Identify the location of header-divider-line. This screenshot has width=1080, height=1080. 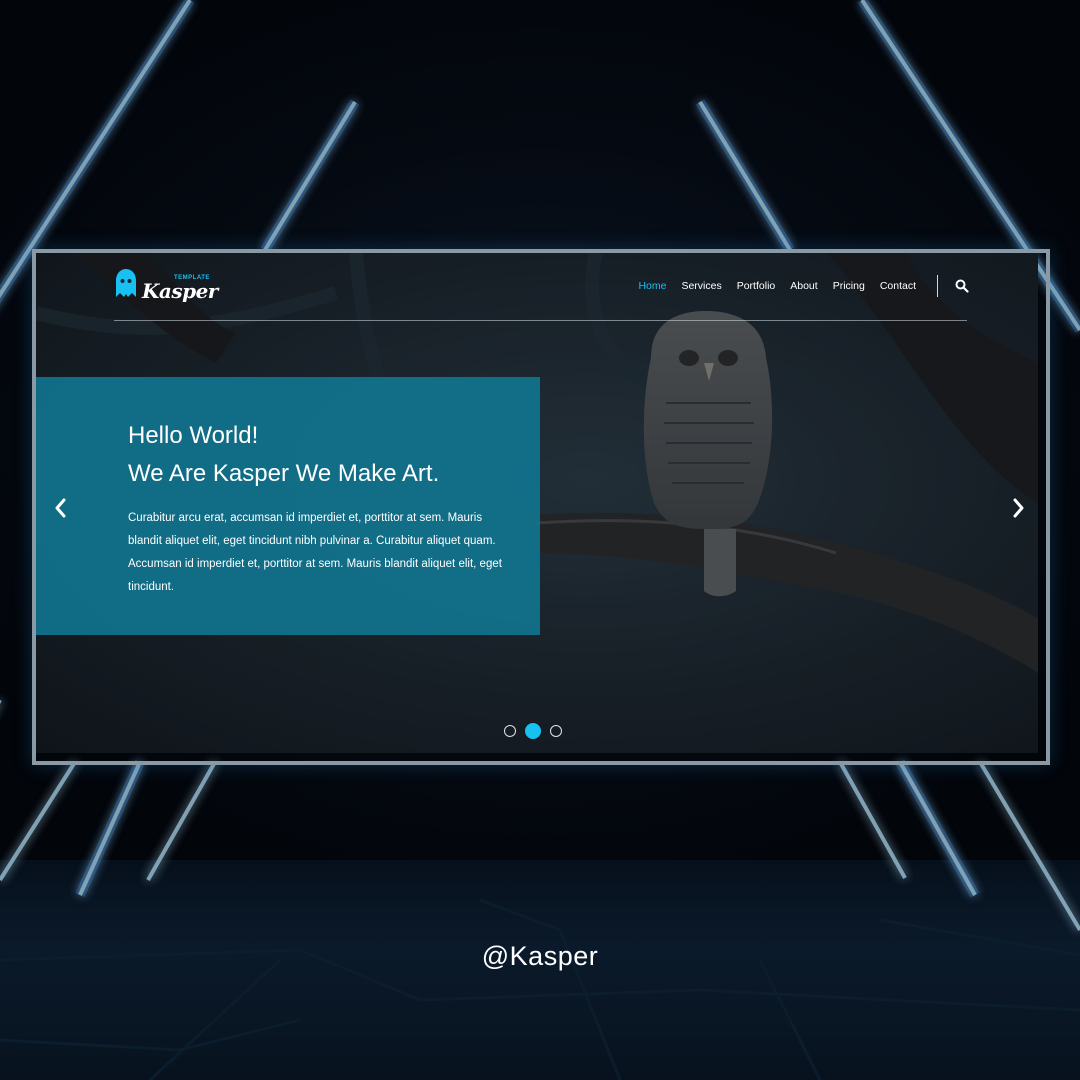
(540, 320).